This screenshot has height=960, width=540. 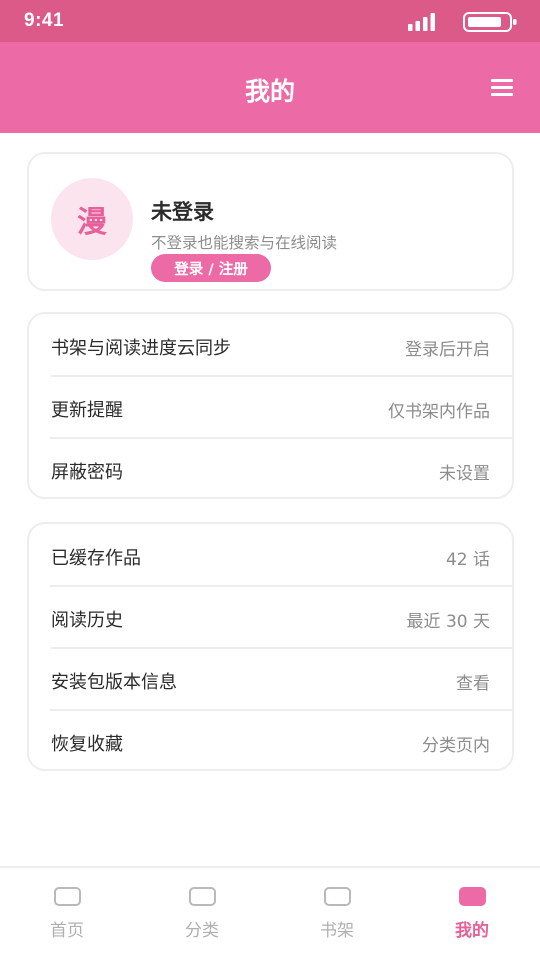 What do you see at coordinates (447, 350) in the screenshot?
I see `list-item-value: 登录后开启` at bounding box center [447, 350].